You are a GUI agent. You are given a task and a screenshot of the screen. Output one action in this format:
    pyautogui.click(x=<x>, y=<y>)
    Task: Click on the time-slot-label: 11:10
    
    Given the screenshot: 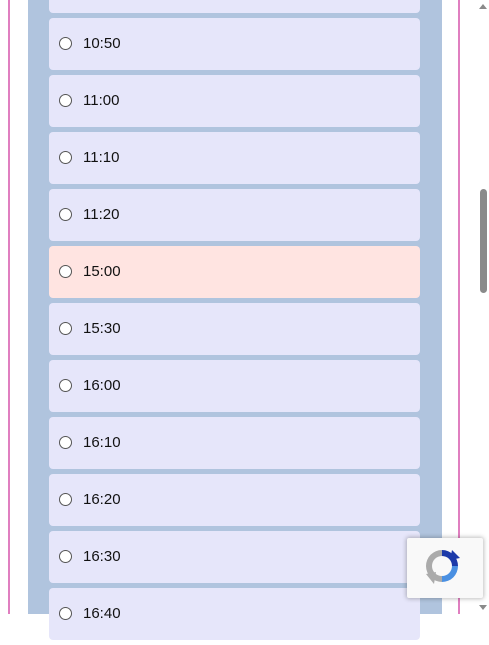 What is the action you would take?
    pyautogui.click(x=101, y=157)
    